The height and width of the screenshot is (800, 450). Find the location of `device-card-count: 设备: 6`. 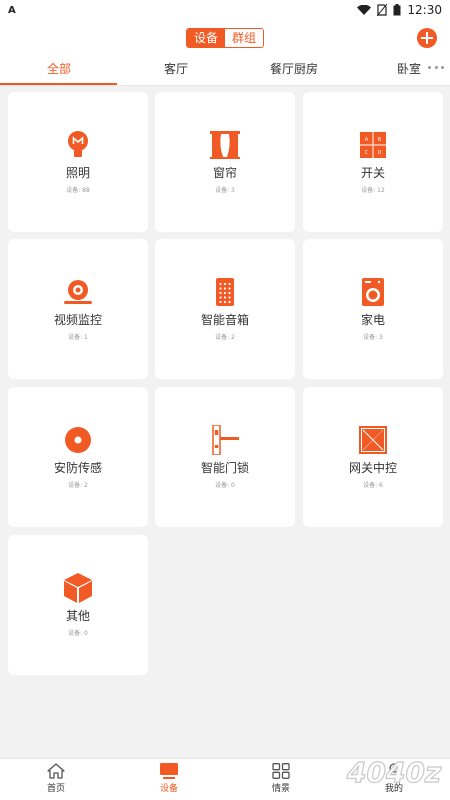

device-card-count: 设备: 6 is located at coordinates (373, 485).